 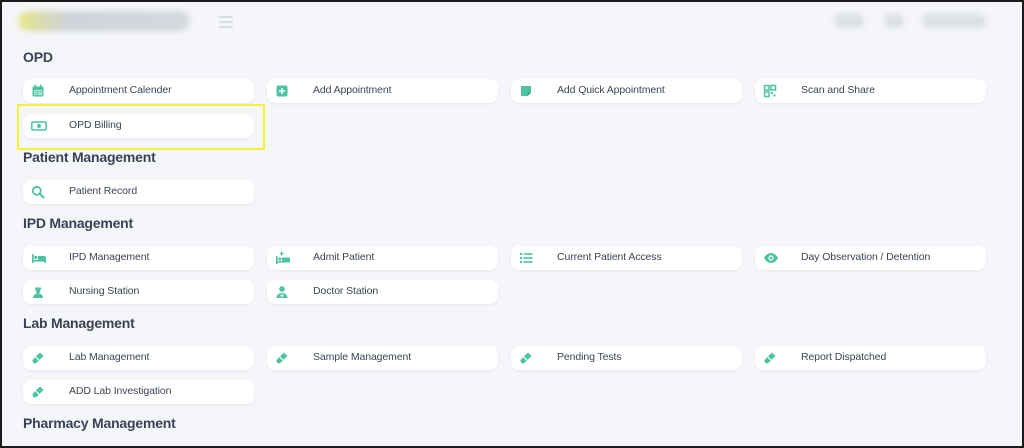 What do you see at coordinates (526, 258) in the screenshot?
I see `list-icon` at bounding box center [526, 258].